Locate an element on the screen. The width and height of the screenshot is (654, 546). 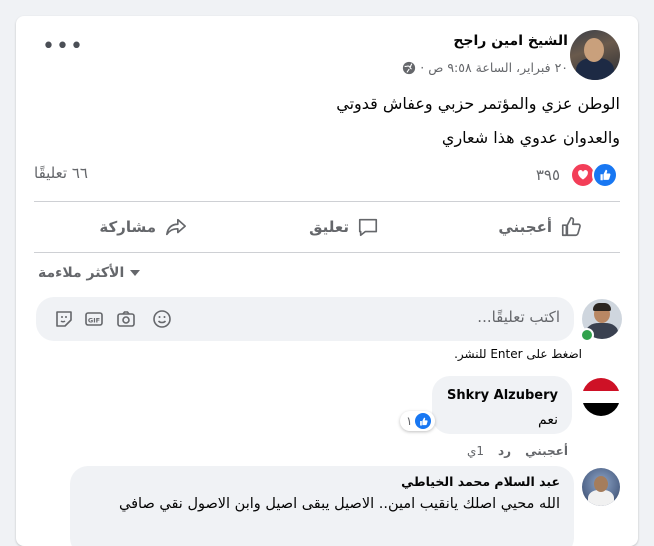
svg-text: GIF is located at coordinates (94, 321).